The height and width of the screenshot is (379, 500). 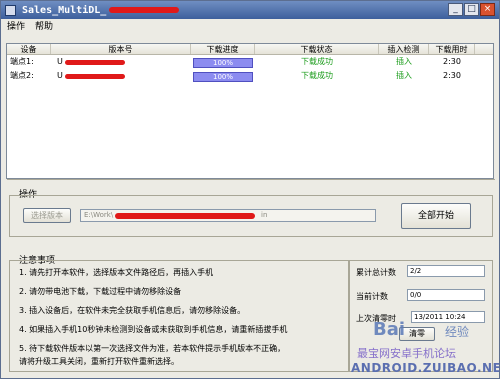 I want to click on note-item: 3. 插入设备后，在软件未完全获取手机信息后，请勿移除设备。, so click(x=132, y=310).